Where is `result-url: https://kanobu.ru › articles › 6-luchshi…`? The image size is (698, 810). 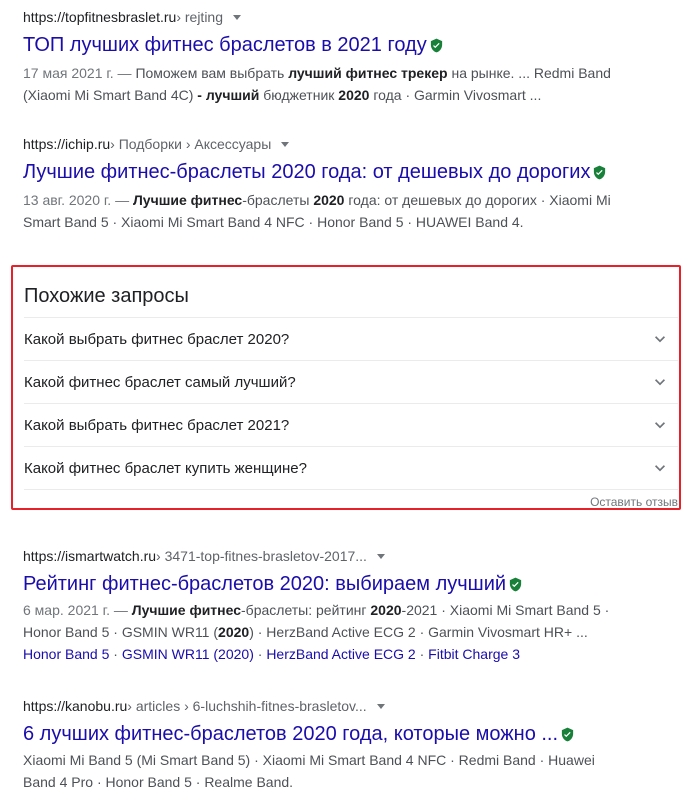
result-url: https://kanobu.ru › articles › 6-luchshi… is located at coordinates (343, 706).